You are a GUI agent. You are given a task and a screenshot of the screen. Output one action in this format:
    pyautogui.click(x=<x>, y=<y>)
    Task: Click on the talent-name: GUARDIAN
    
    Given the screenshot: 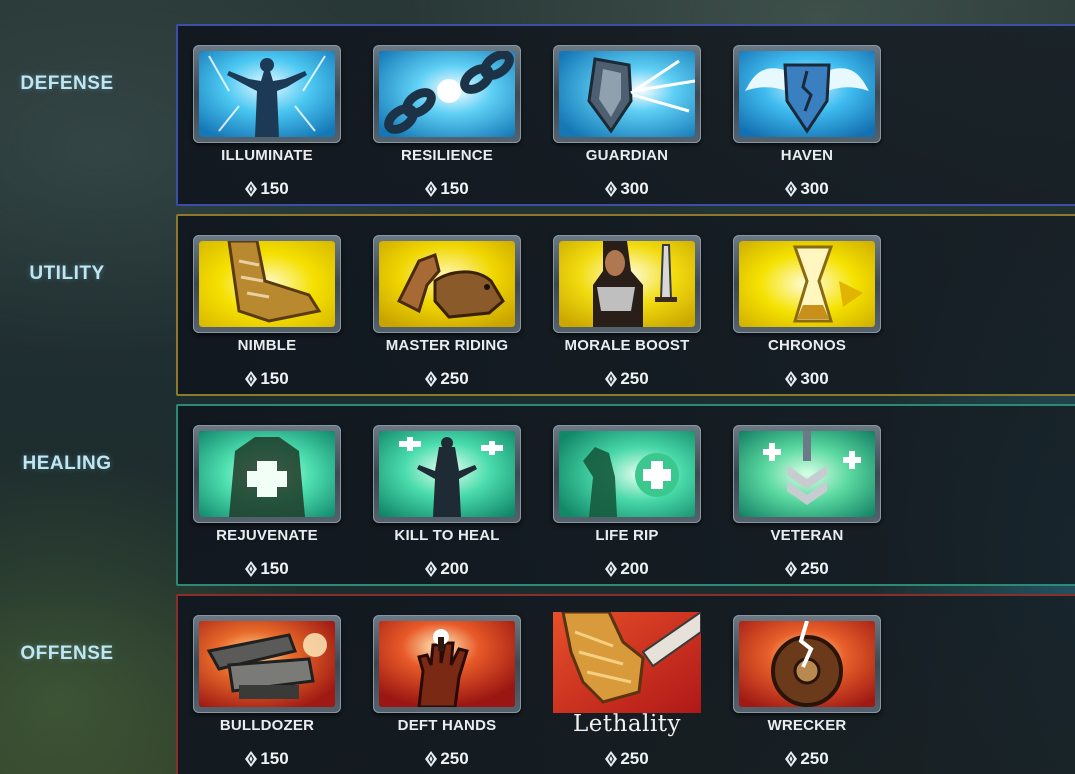 What is the action you would take?
    pyautogui.click(x=627, y=155)
    